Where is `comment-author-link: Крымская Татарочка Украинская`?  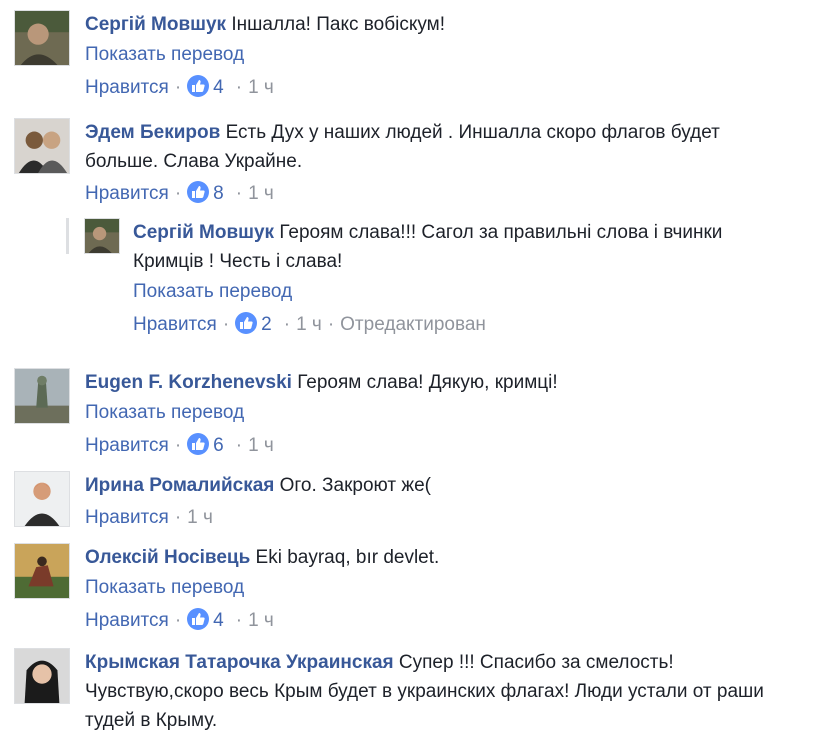
comment-author-link: Крымская Татарочка Украинская is located at coordinates (239, 662).